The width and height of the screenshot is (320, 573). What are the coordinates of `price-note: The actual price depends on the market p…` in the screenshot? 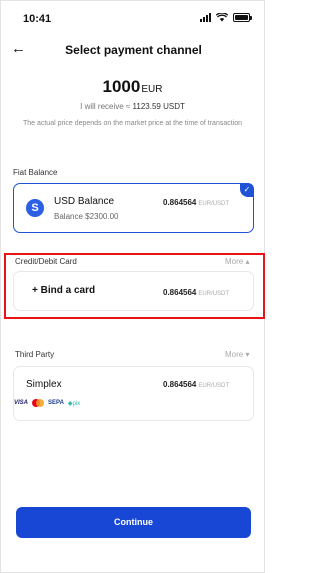 It's located at (132, 123).